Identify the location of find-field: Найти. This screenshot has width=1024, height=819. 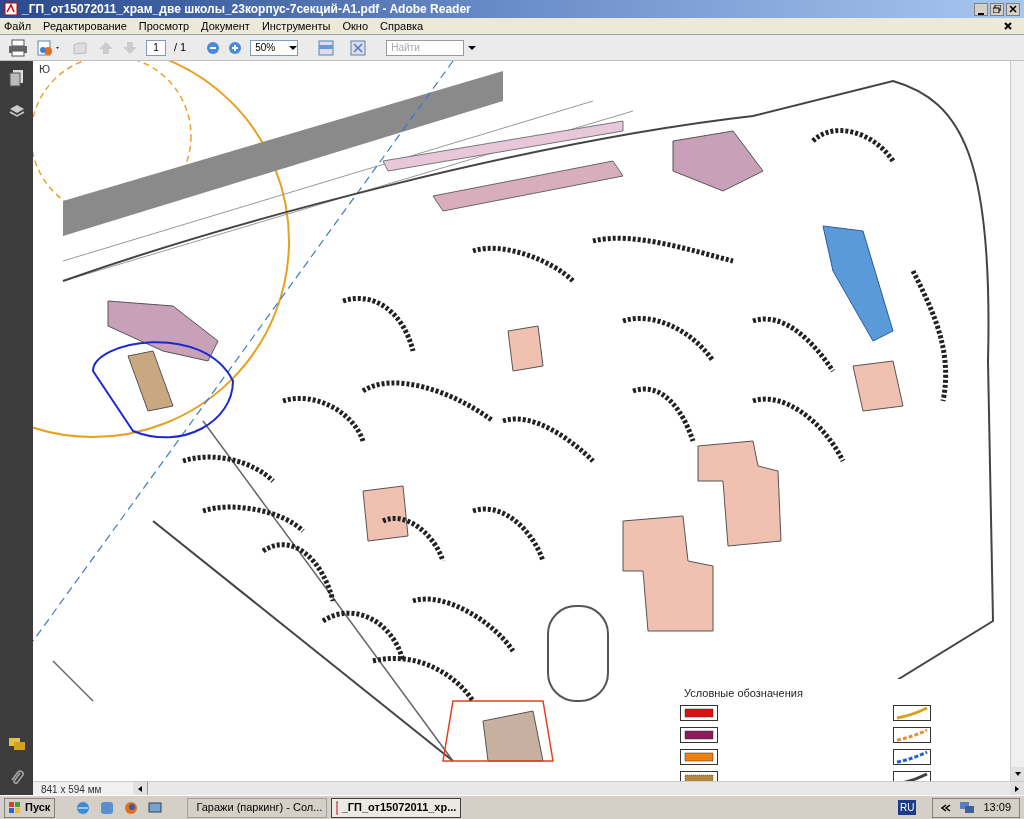
(425, 47).